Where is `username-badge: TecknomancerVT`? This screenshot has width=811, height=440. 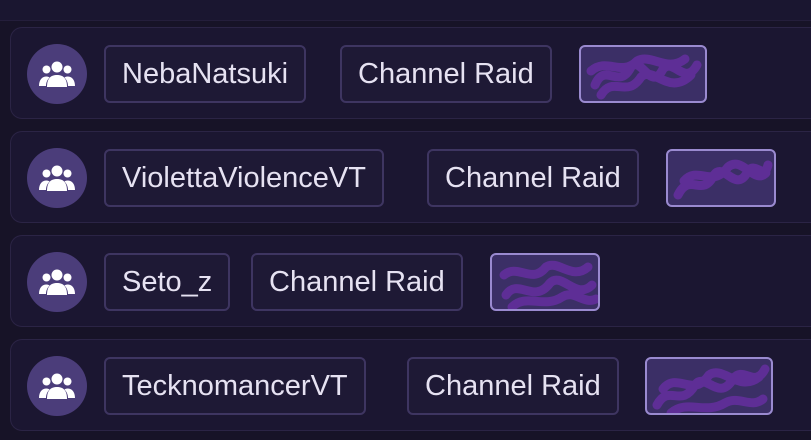
username-badge: TecknomancerVT is located at coordinates (235, 386).